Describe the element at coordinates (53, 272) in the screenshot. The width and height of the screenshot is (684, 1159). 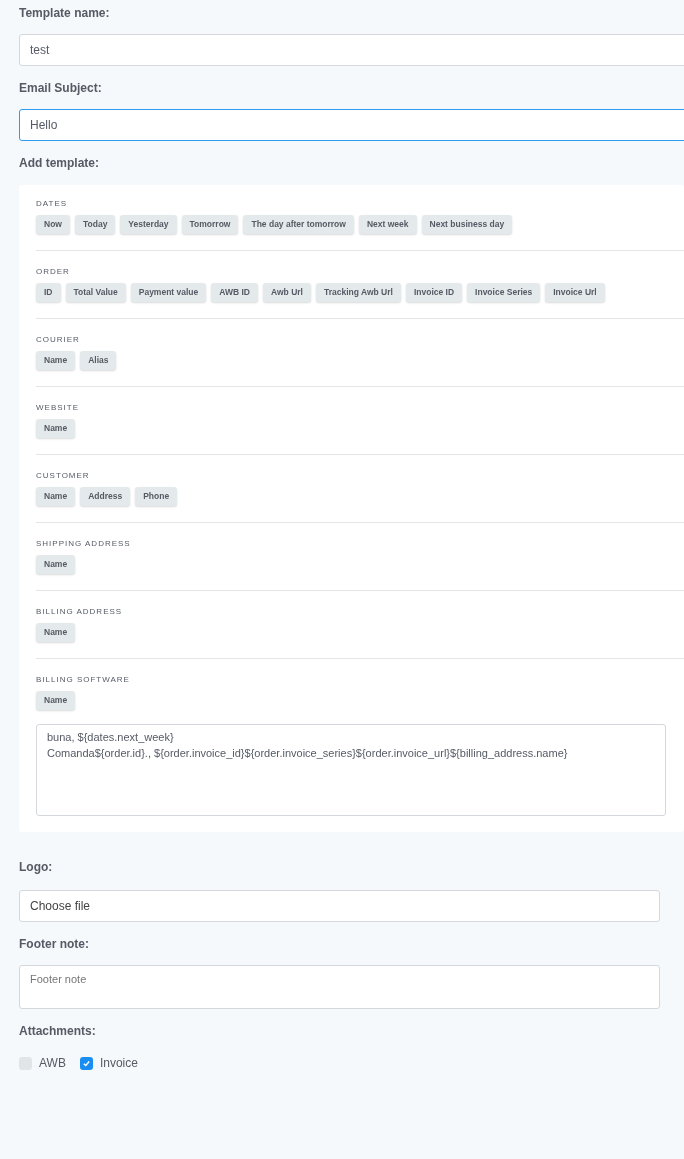
I see `group-title: ORDER` at that location.